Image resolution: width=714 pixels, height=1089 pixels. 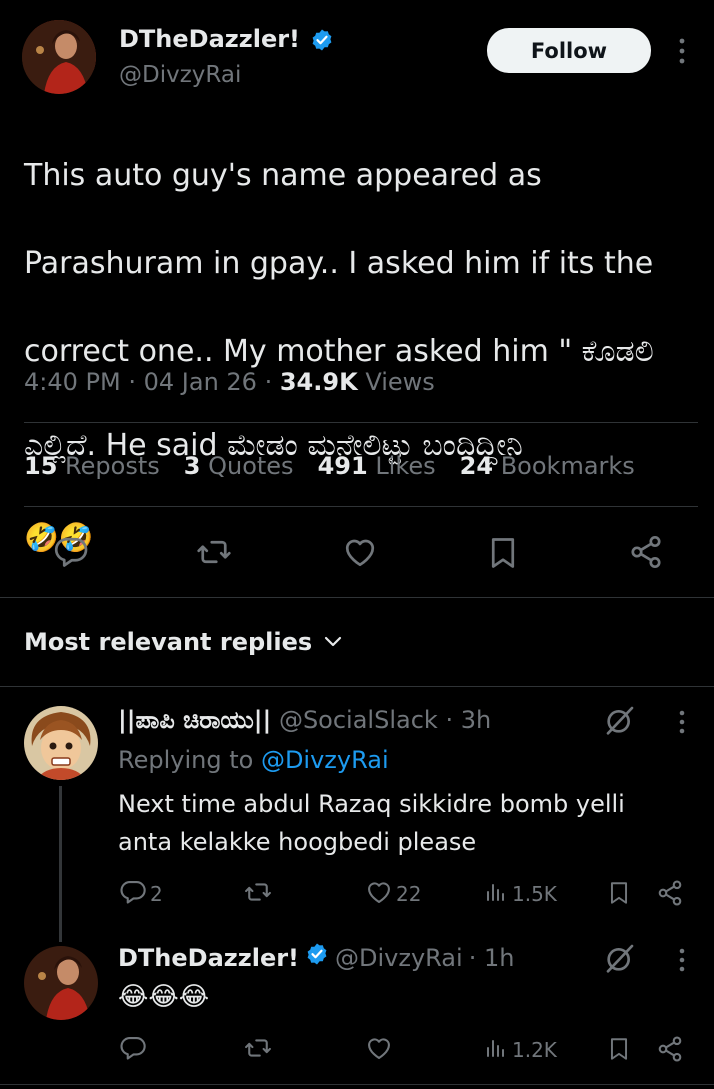 I want to click on replying-to-handle: @DivzyRai, so click(x=325, y=760).